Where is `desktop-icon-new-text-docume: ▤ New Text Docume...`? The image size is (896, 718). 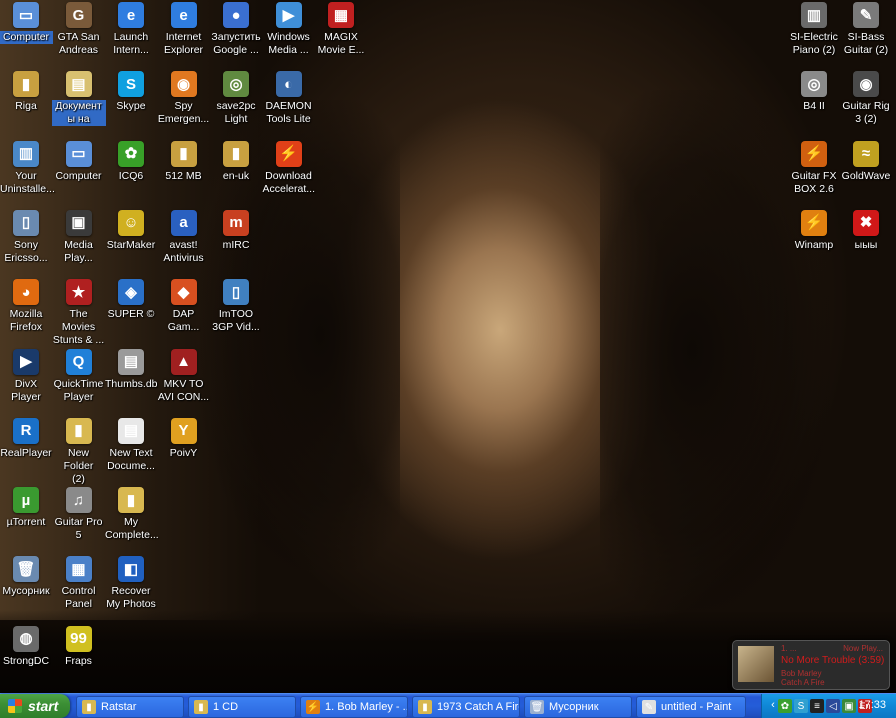
desktop-icon-new-text-docume: ▤ New Text Docume... is located at coordinates (131, 445).